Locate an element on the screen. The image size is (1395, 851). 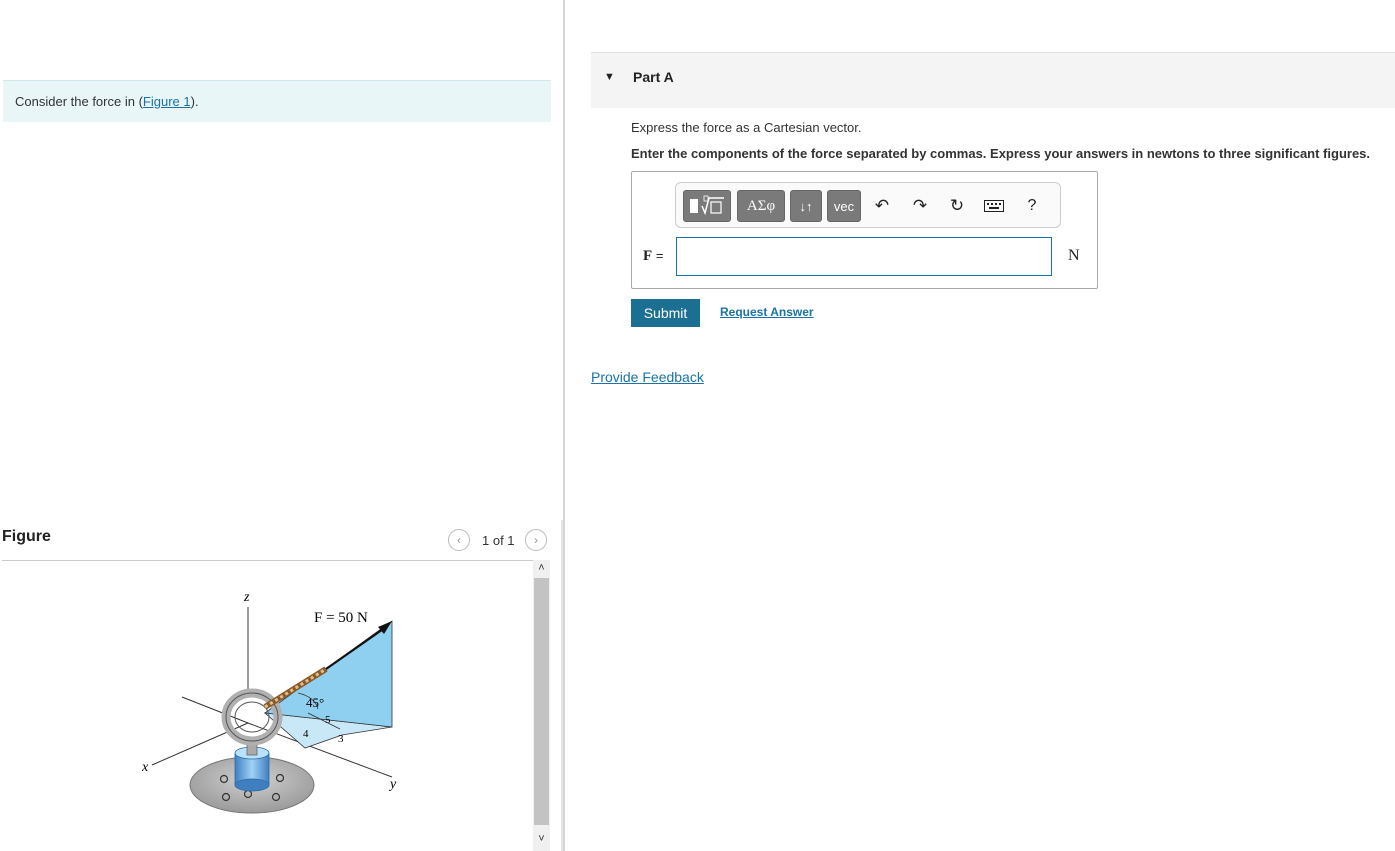
keyboard-button is located at coordinates (994, 206).